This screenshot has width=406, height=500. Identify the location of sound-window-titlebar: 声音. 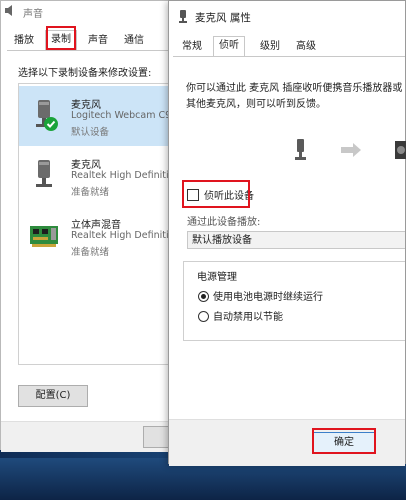
(88, 11).